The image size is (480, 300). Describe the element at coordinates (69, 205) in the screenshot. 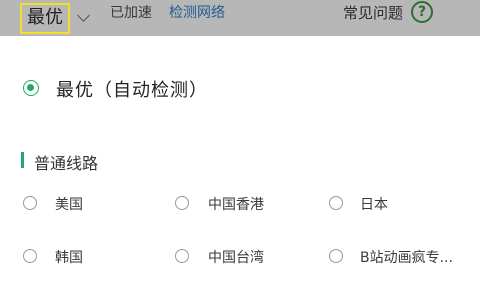

I see `route-option-label: 美国` at that location.